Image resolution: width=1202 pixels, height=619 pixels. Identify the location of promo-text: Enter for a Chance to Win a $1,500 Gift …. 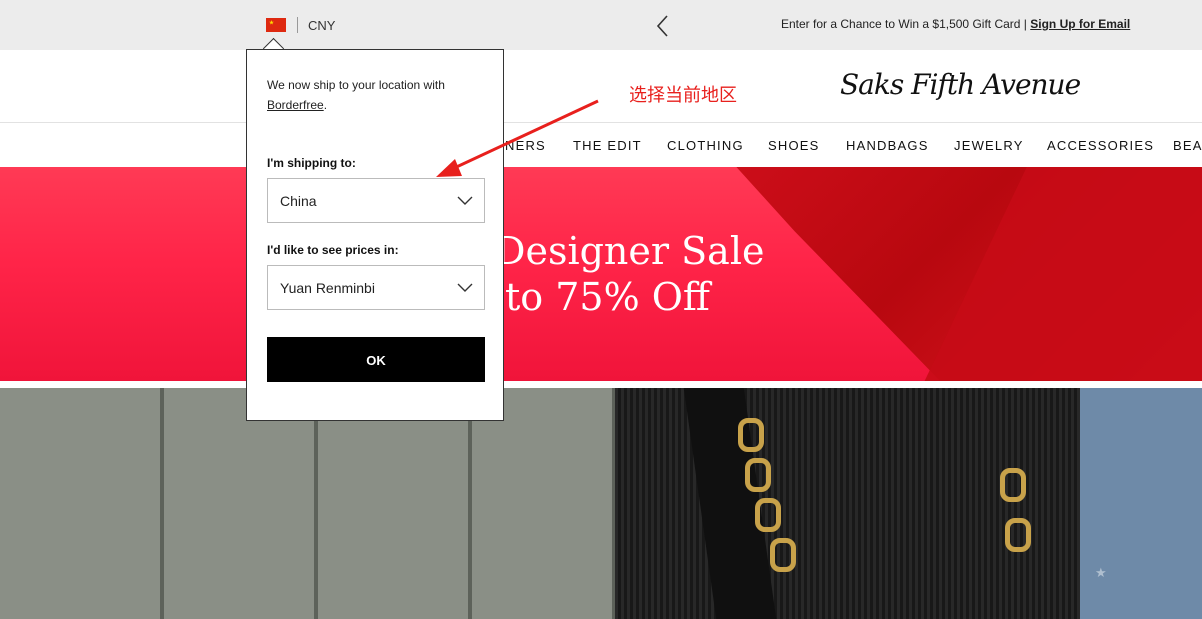
(906, 24).